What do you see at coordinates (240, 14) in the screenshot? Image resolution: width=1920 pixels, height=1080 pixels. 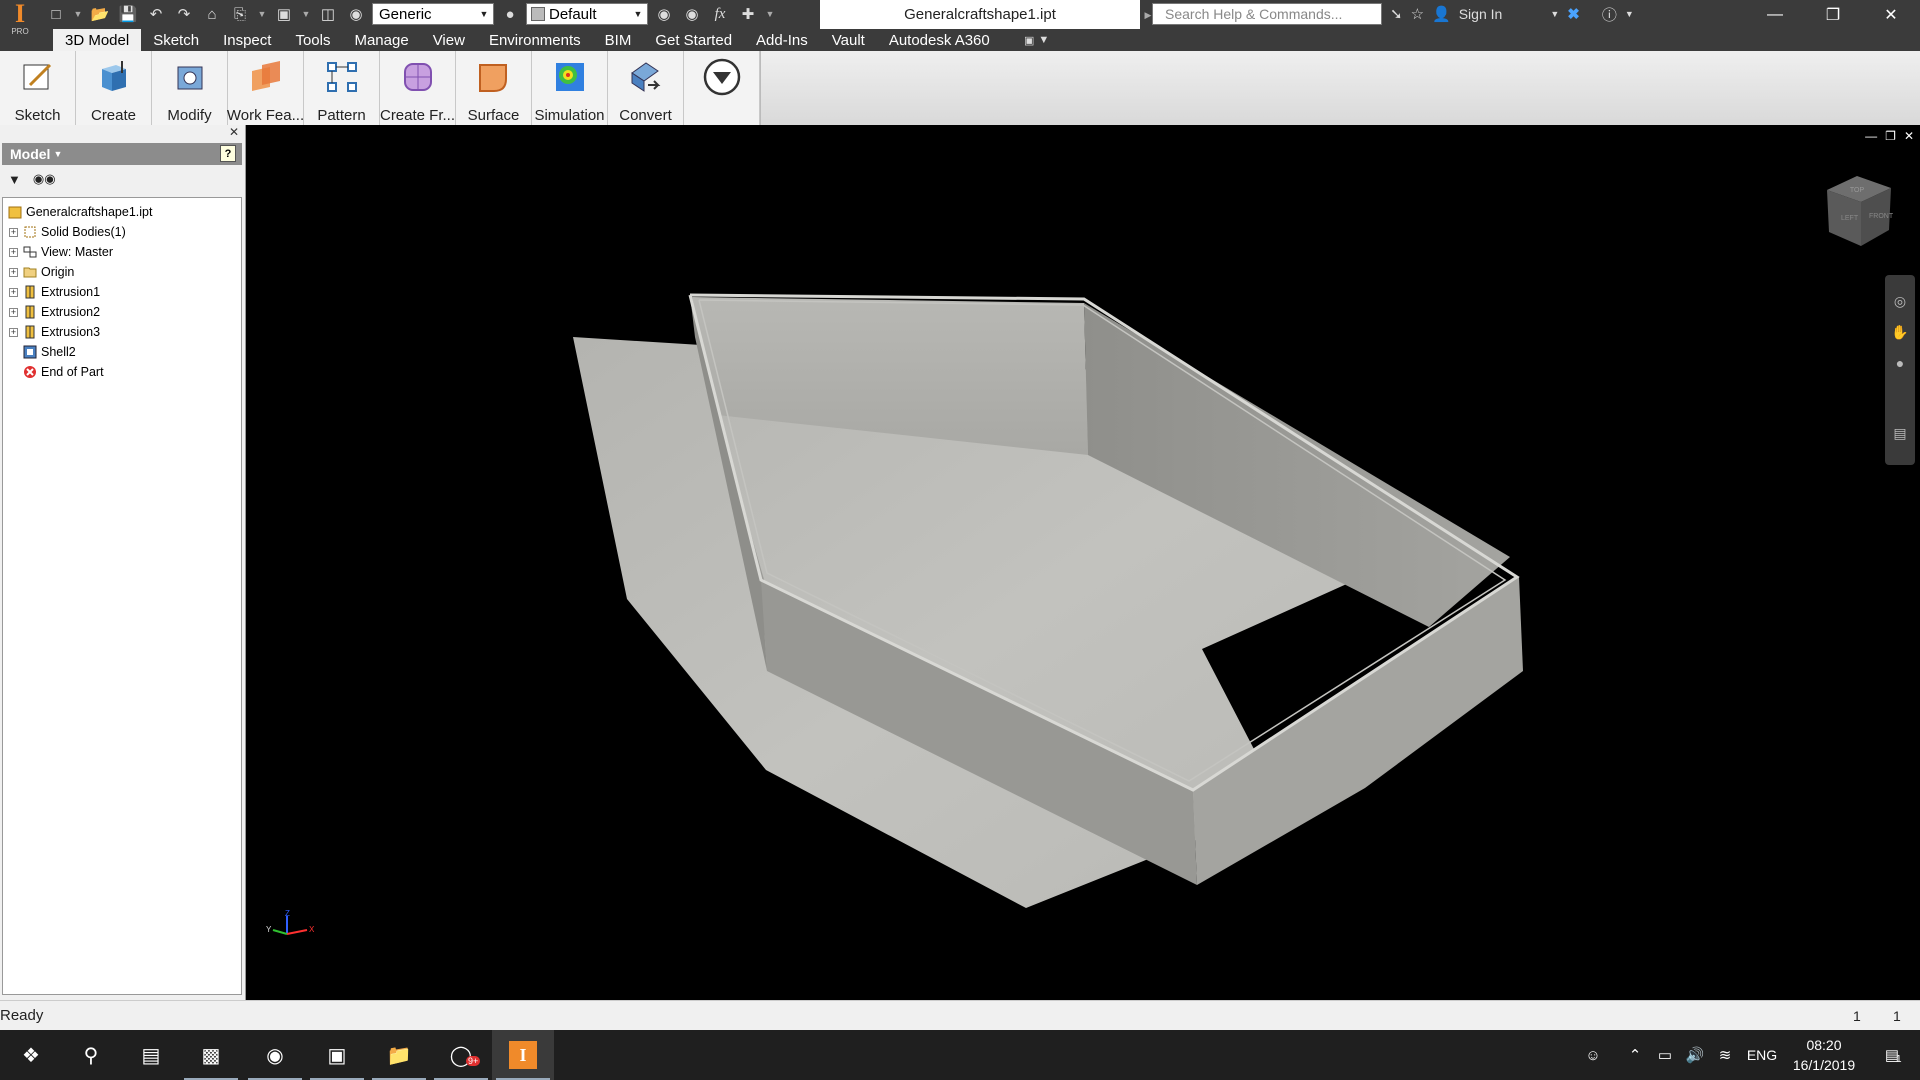 I see `print-icon: ⎘` at bounding box center [240, 14].